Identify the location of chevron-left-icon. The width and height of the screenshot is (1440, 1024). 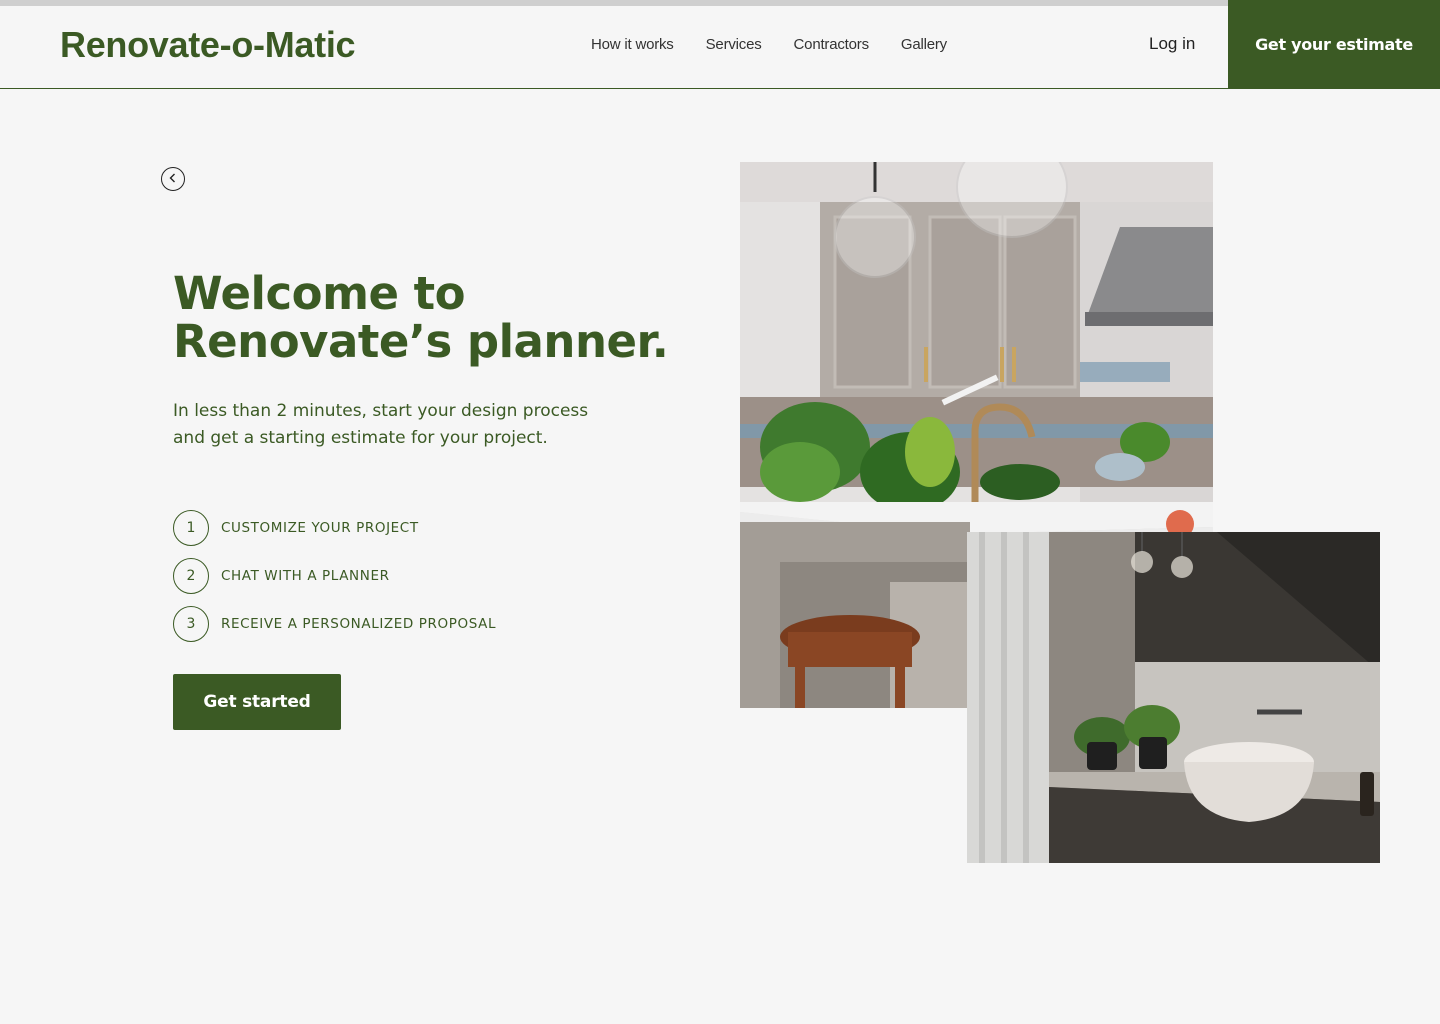
(173, 179).